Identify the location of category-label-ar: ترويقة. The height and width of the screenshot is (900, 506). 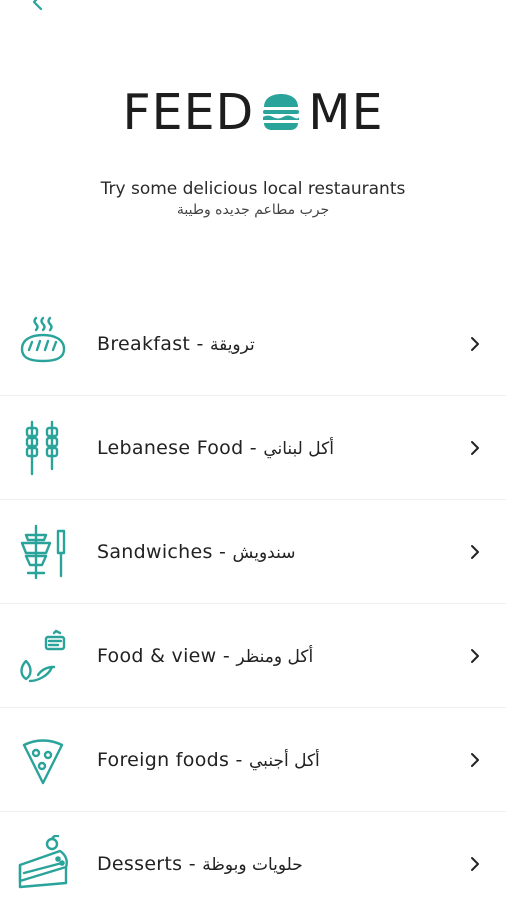
(232, 344).